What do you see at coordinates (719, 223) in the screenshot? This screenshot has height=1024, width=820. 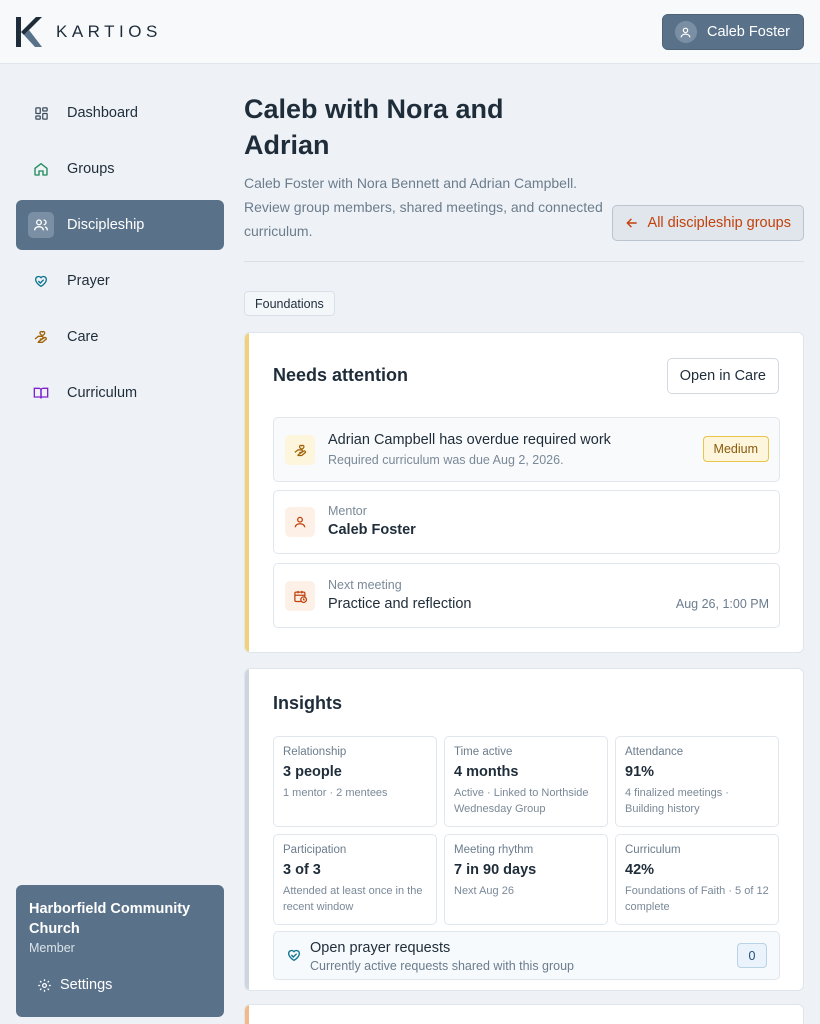 I see `back-button-label: All discipleship groups` at bounding box center [719, 223].